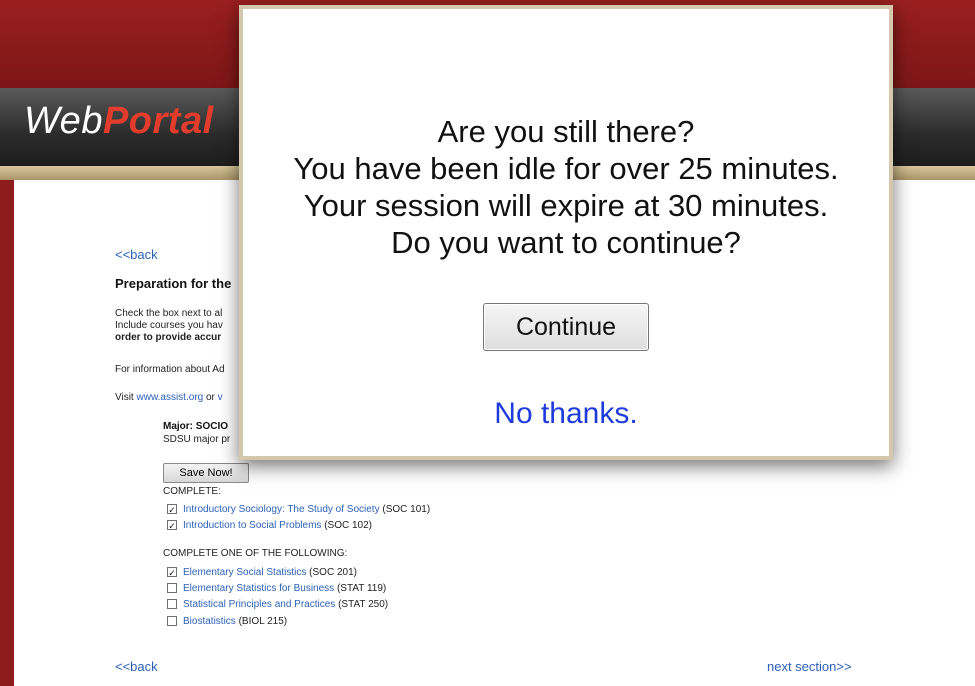 This screenshot has width=975, height=686. Describe the element at coordinates (255, 553) in the screenshot. I see `complete-one-label: COMPLETE ONE OF THE FOLLOWING:` at that location.